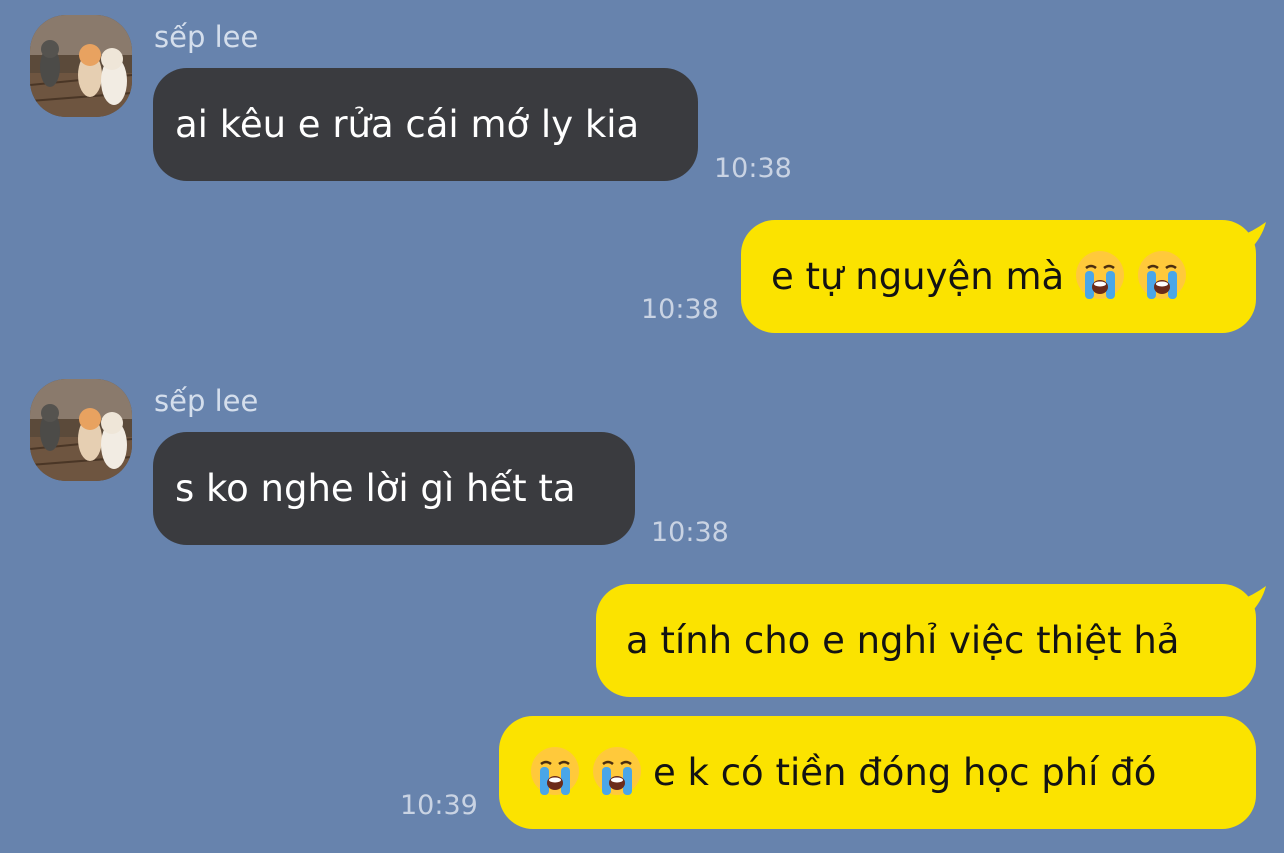 The width and height of the screenshot is (1284, 853). Describe the element at coordinates (918, 276) in the screenshot. I see `message-text: e tự nguyện mà` at that location.